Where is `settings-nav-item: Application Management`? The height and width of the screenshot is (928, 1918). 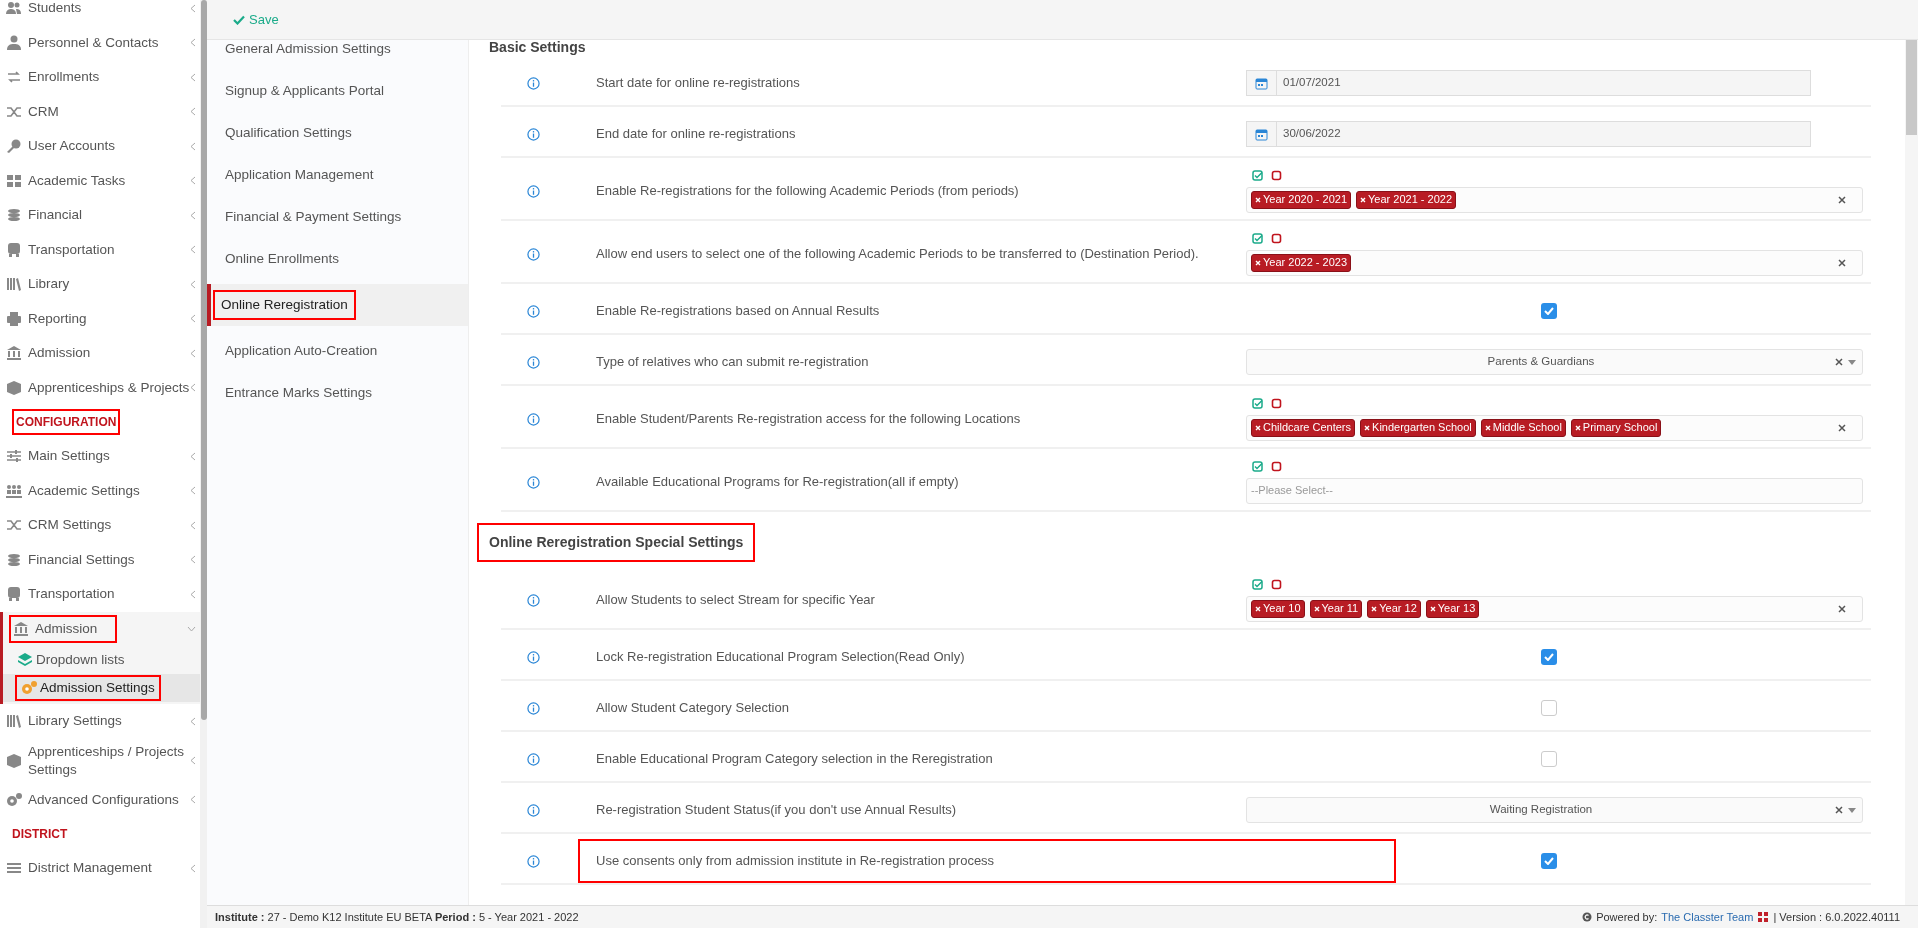
settings-nav-item: Application Management is located at coordinates (299, 175).